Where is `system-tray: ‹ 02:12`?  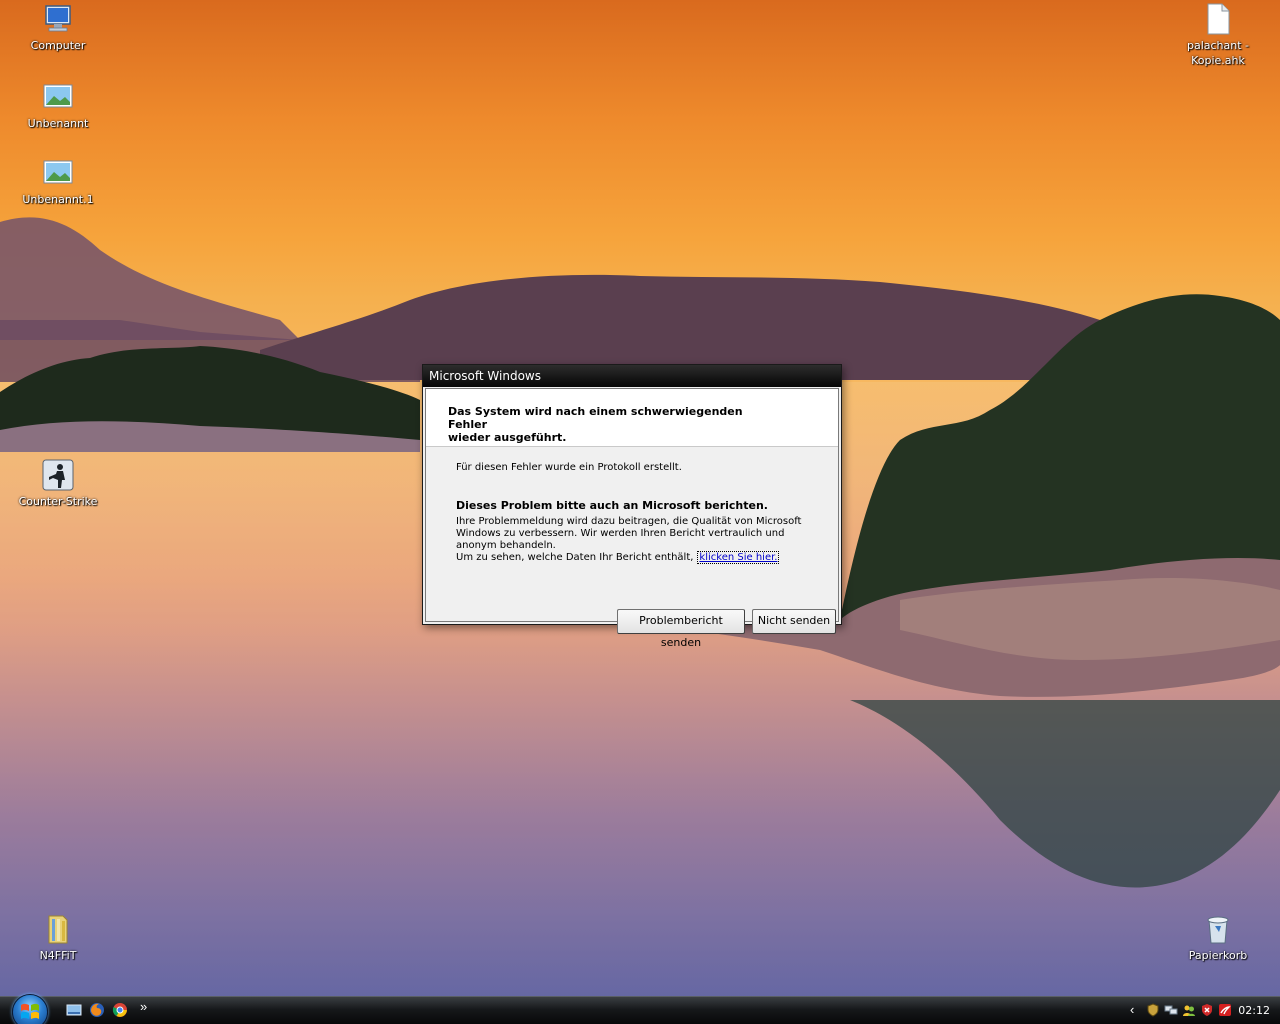
system-tray: ‹ 02:12 is located at coordinates (1205, 1010).